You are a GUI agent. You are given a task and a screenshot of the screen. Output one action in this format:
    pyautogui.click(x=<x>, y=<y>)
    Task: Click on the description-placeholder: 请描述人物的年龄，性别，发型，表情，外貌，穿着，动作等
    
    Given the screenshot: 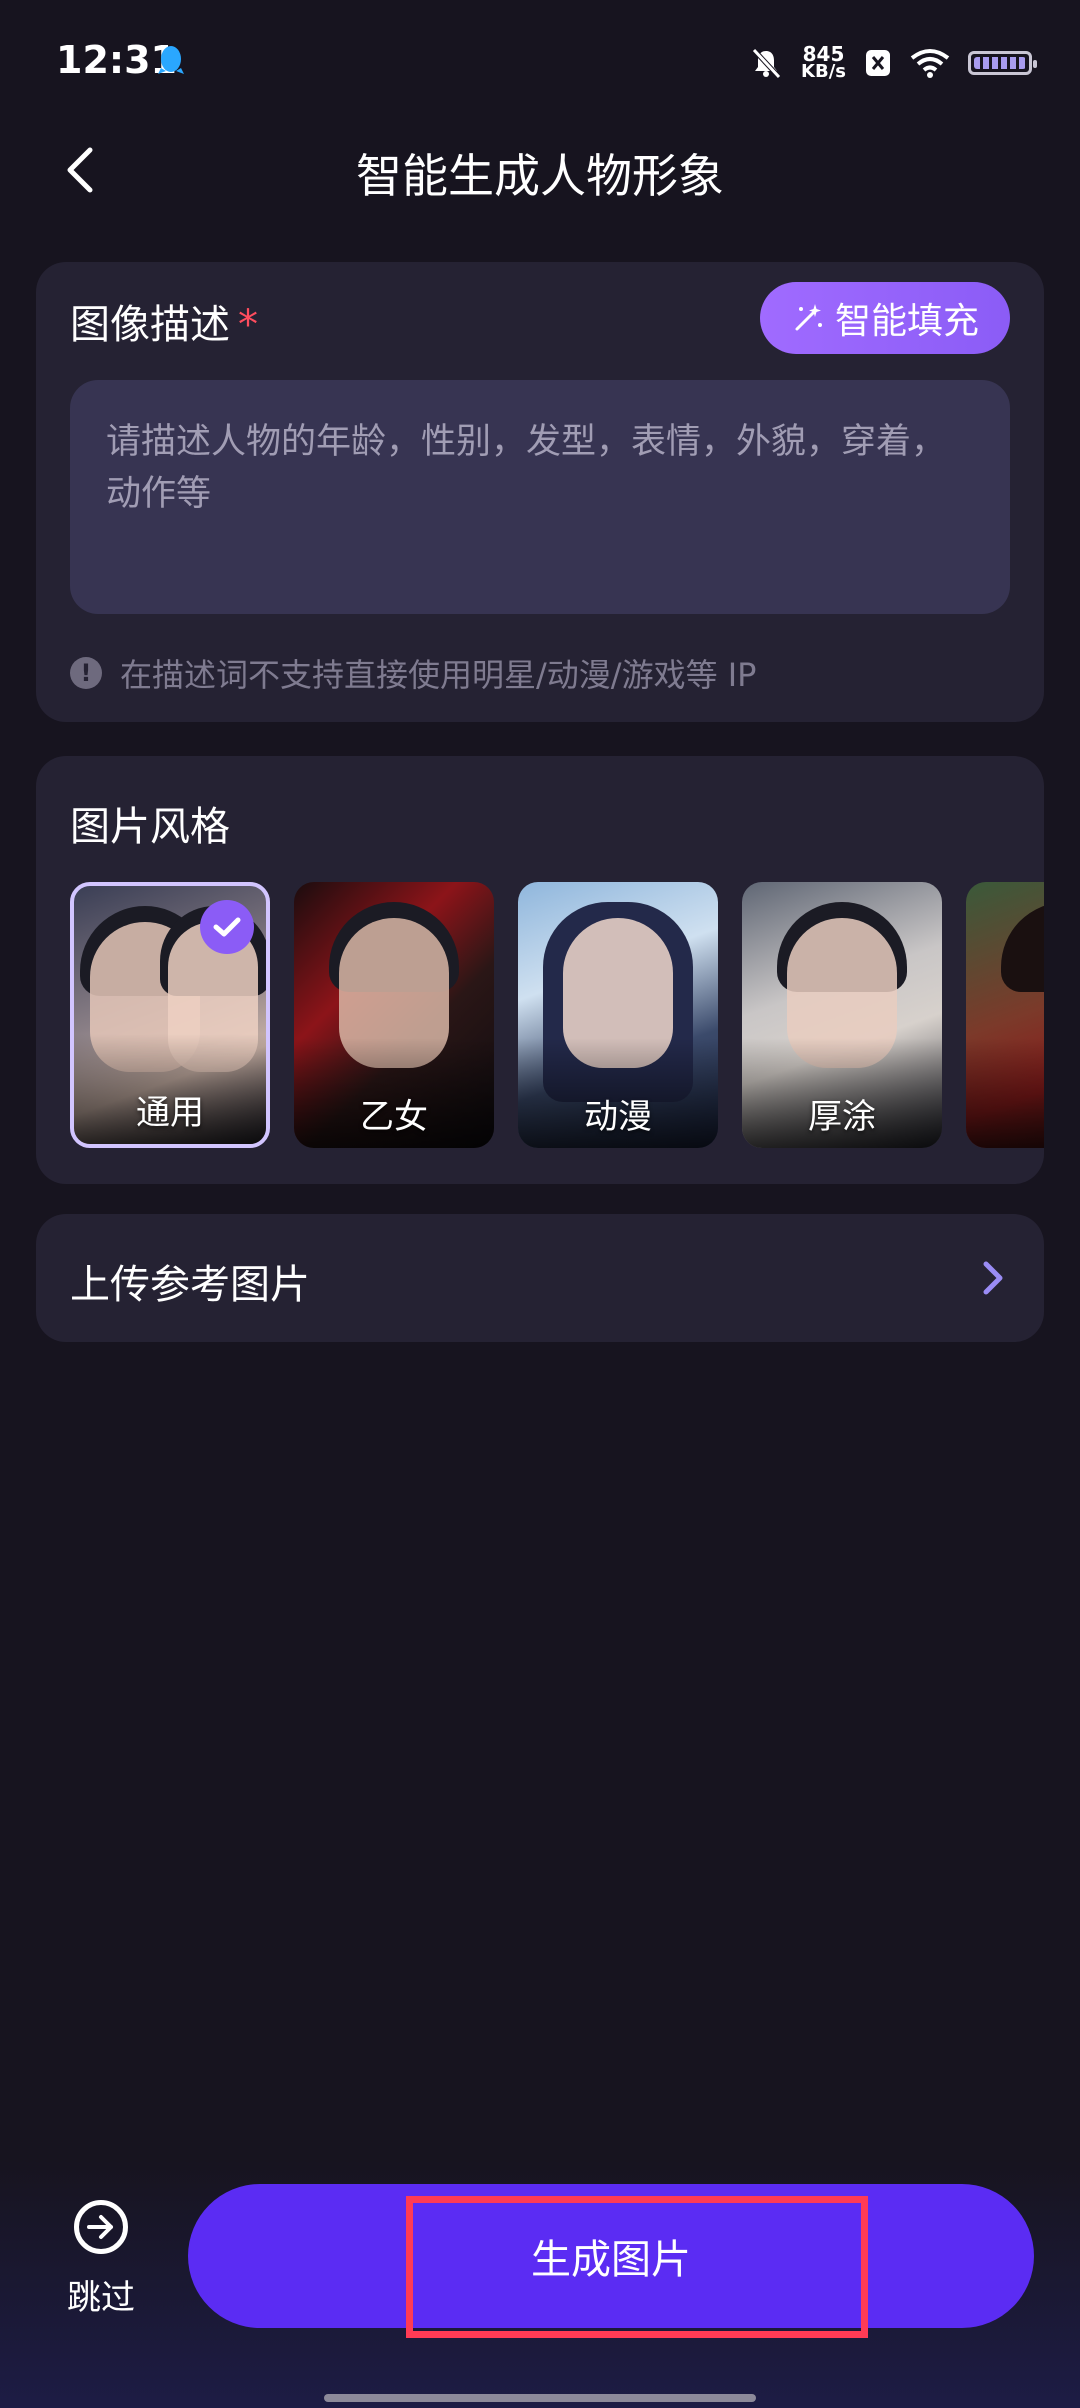 What is the action you would take?
    pyautogui.click(x=526, y=468)
    